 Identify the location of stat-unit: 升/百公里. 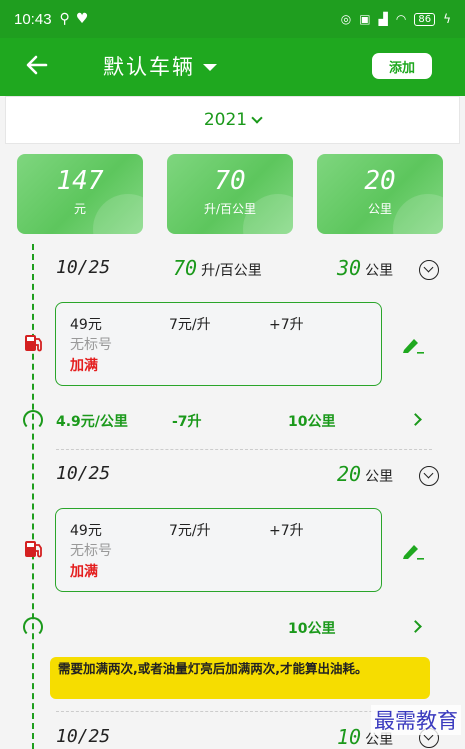
(230, 209).